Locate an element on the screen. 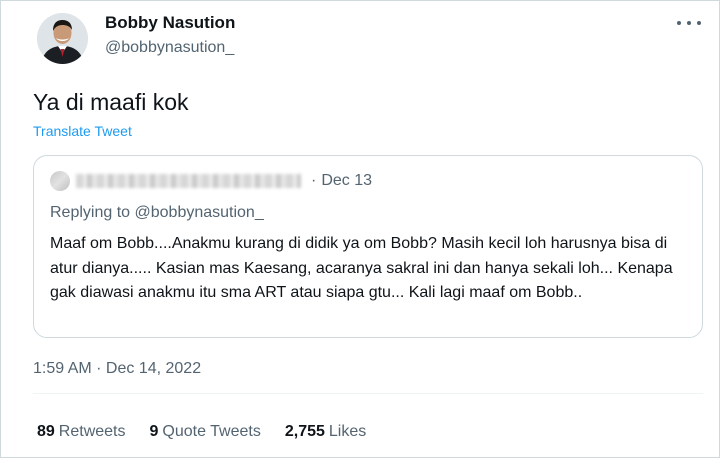 The width and height of the screenshot is (720, 458). quote-tweets-label: Quote Tweets is located at coordinates (211, 431).